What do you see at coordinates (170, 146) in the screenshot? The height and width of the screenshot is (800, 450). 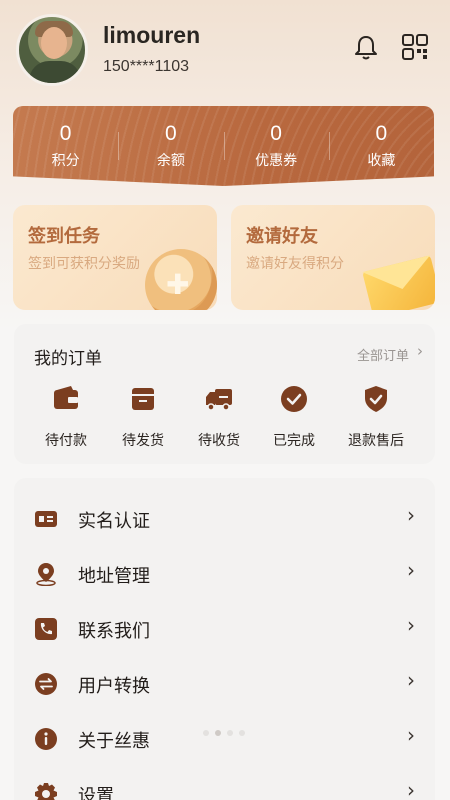 I see `stat-balance: 0 余额` at bounding box center [170, 146].